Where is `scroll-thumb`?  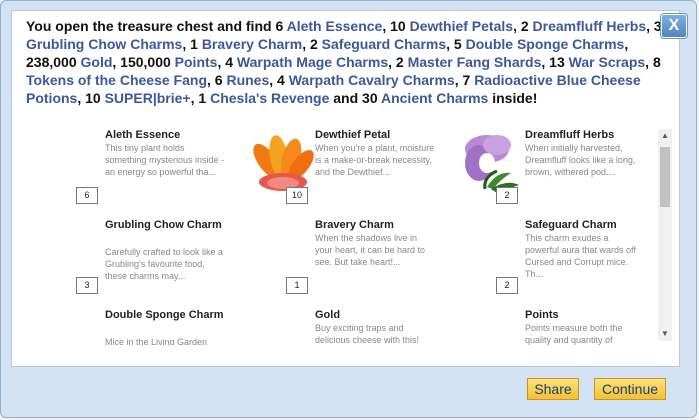
scroll-thumb is located at coordinates (665, 177).